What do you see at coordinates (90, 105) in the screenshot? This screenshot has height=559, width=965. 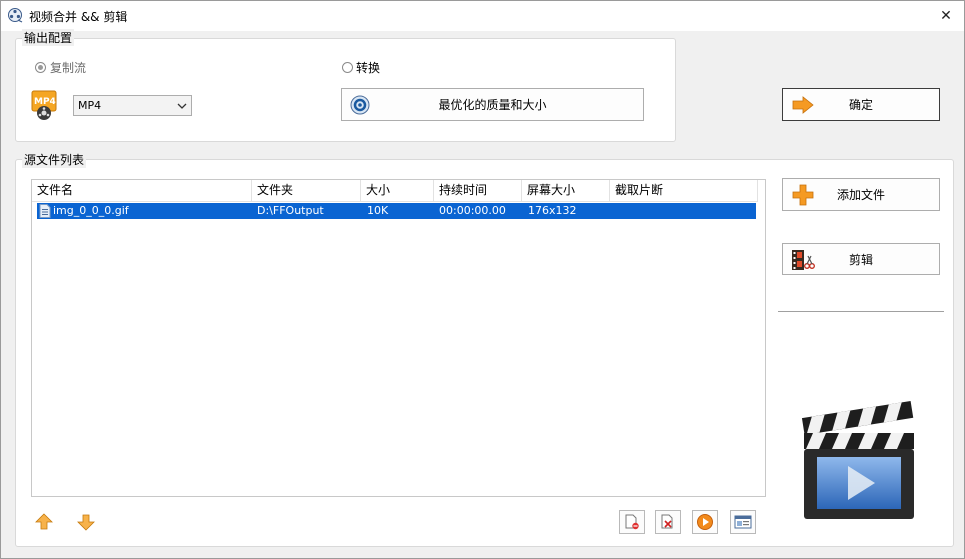 I see `format-select-value: MP4` at bounding box center [90, 105].